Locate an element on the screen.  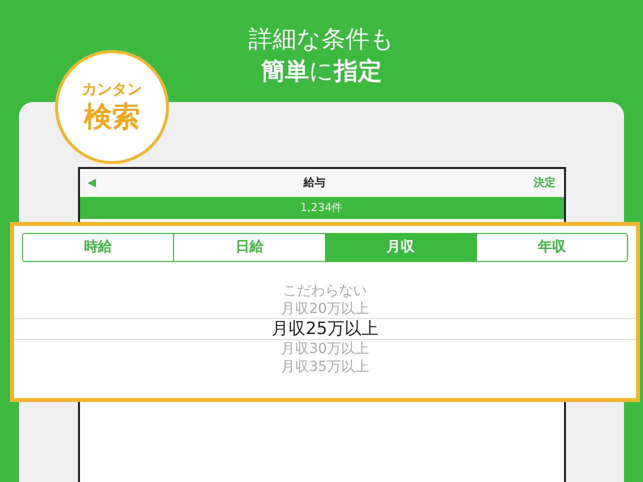
picker-option: 月収25万以上 is located at coordinates (325, 329).